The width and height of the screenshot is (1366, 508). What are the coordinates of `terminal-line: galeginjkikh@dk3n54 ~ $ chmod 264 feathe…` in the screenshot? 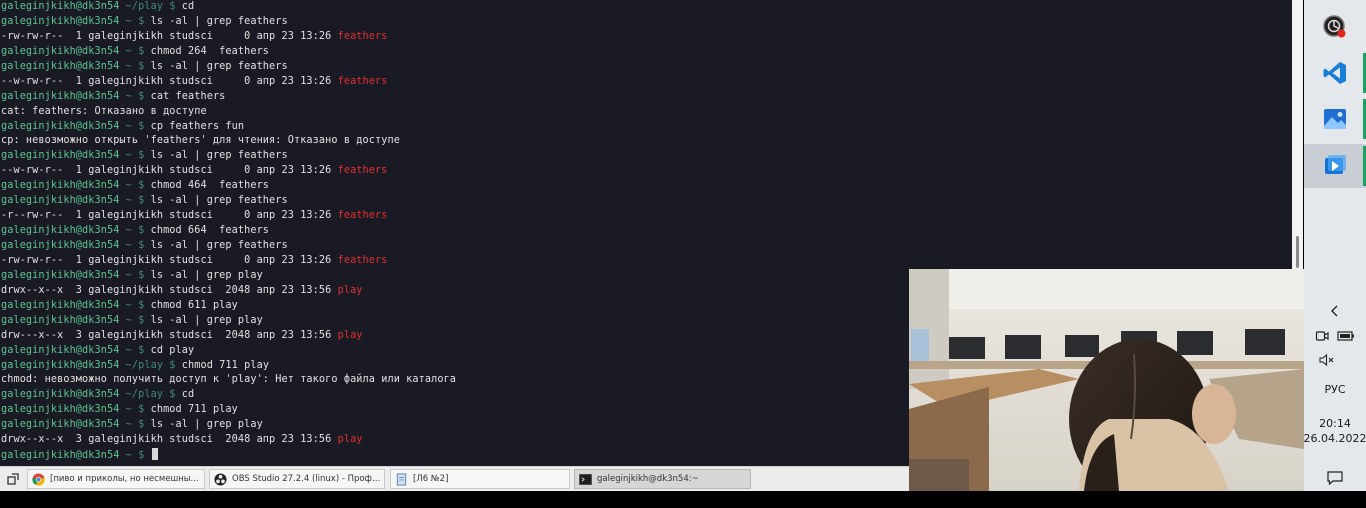 It's located at (135, 51).